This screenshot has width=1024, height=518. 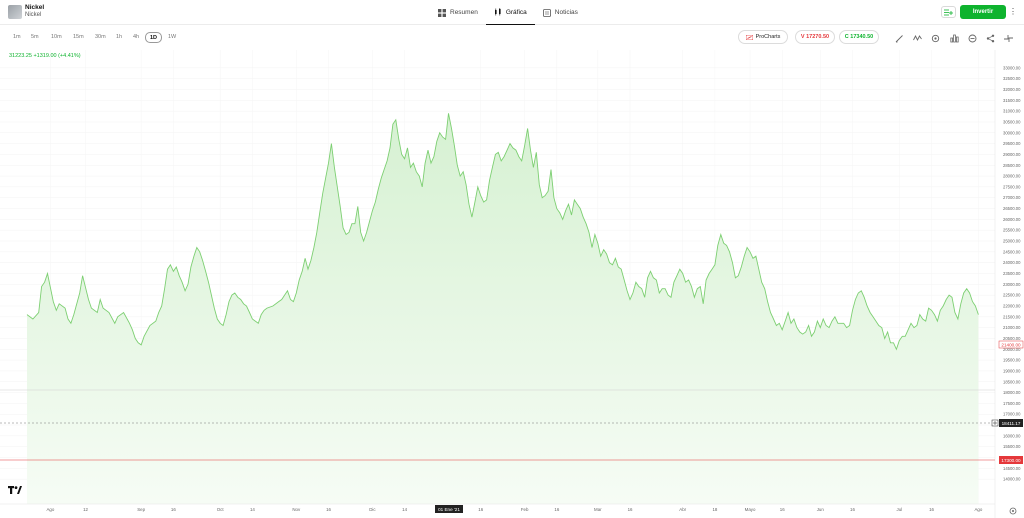 I want to click on current-price-tag: 21400.00, so click(x=1011, y=344).